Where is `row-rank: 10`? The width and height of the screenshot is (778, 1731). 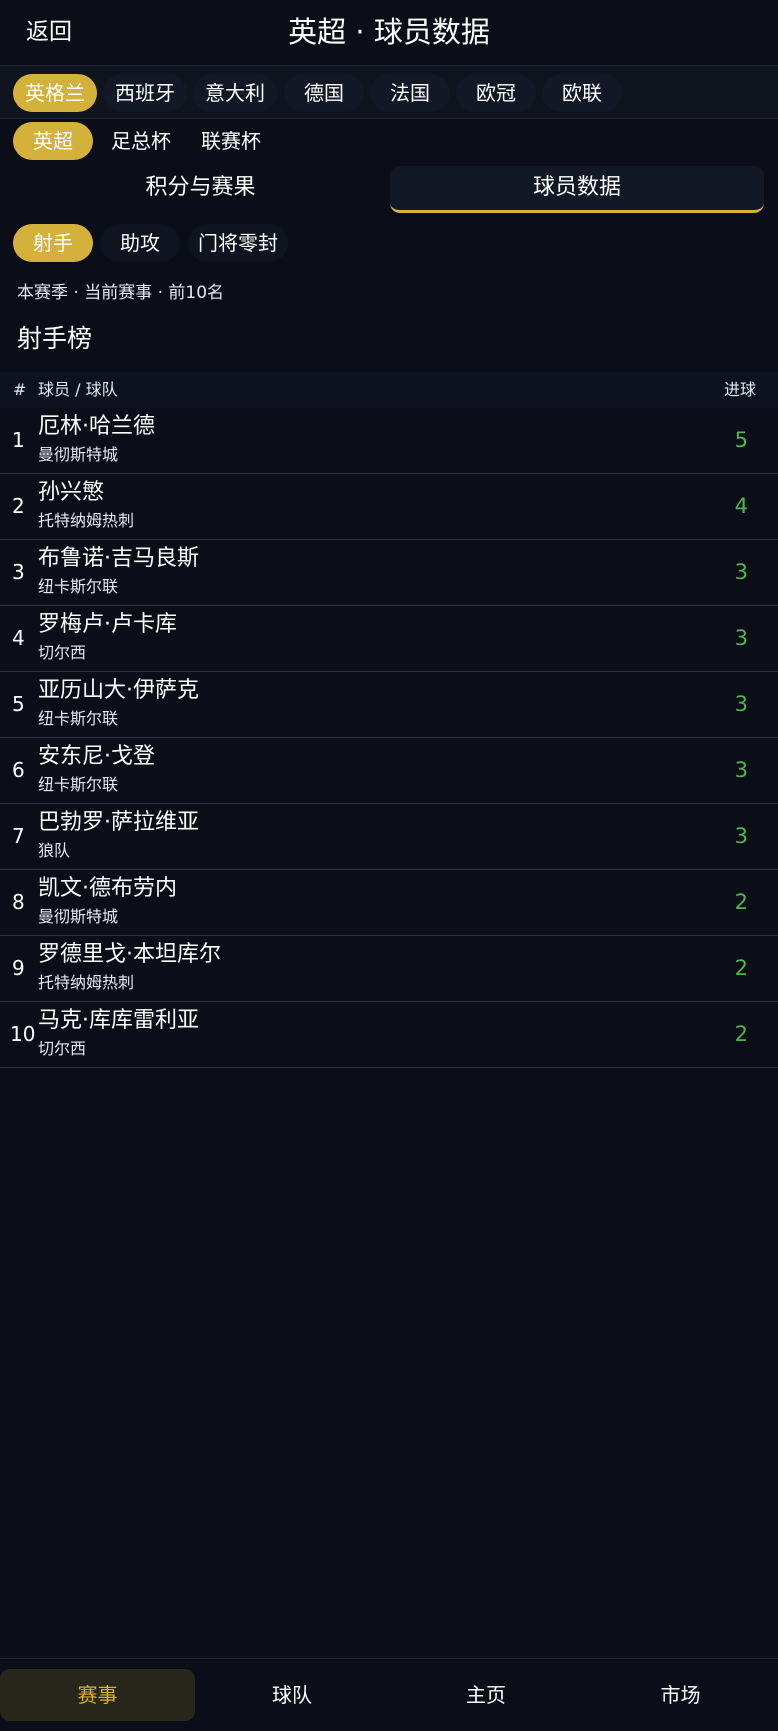 row-rank: 10 is located at coordinates (23, 1034).